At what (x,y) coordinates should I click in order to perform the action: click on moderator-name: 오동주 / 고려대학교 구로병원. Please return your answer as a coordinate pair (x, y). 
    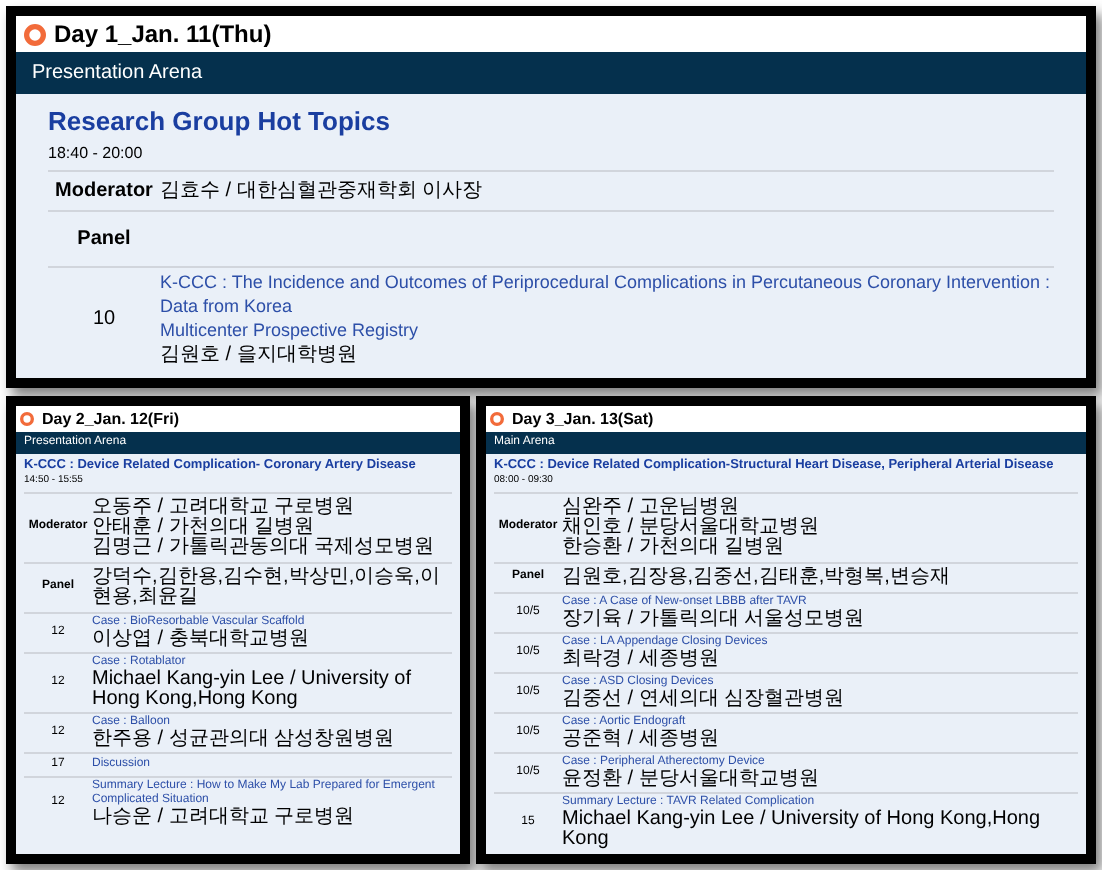
    Looking at the image, I should click on (224, 507).